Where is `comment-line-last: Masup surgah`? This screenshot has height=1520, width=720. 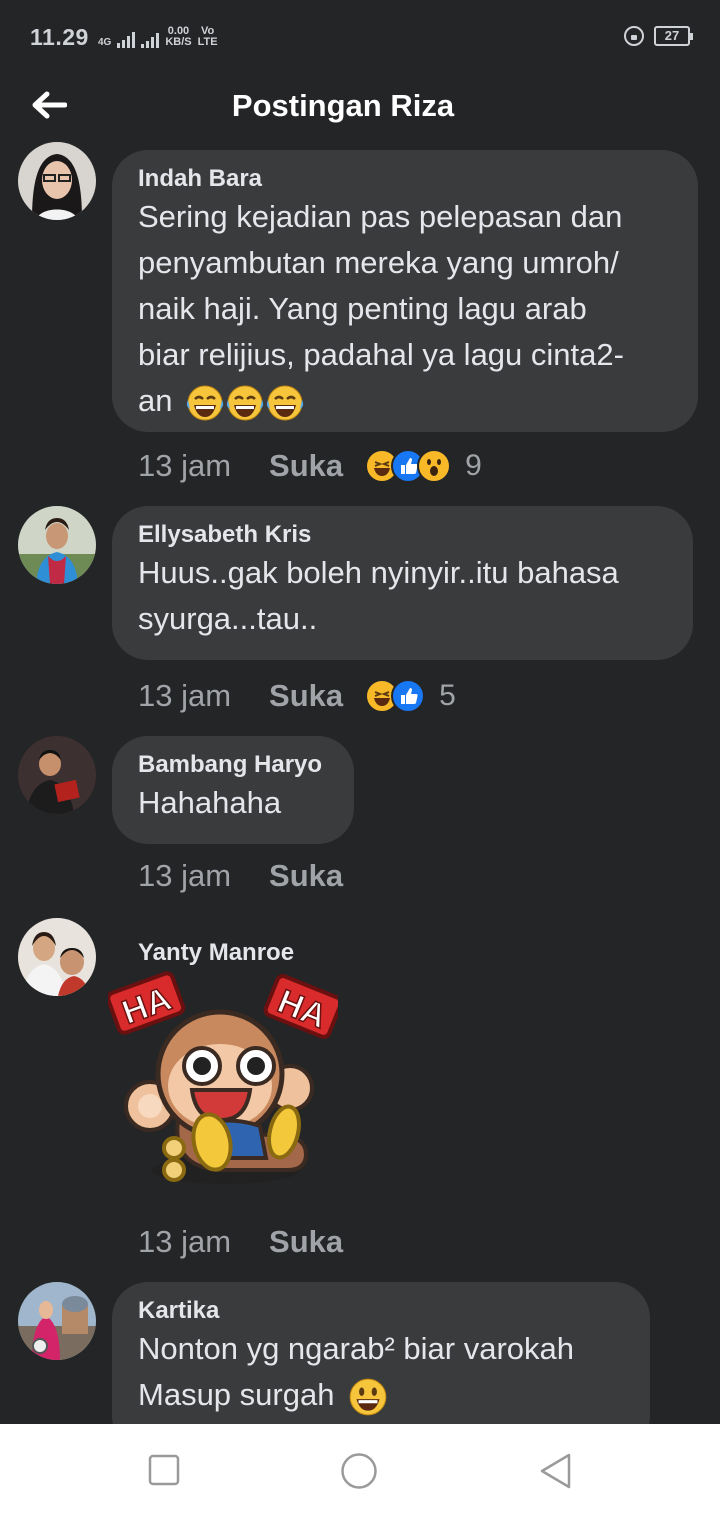 comment-line-last: Masup surgah is located at coordinates (381, 1395).